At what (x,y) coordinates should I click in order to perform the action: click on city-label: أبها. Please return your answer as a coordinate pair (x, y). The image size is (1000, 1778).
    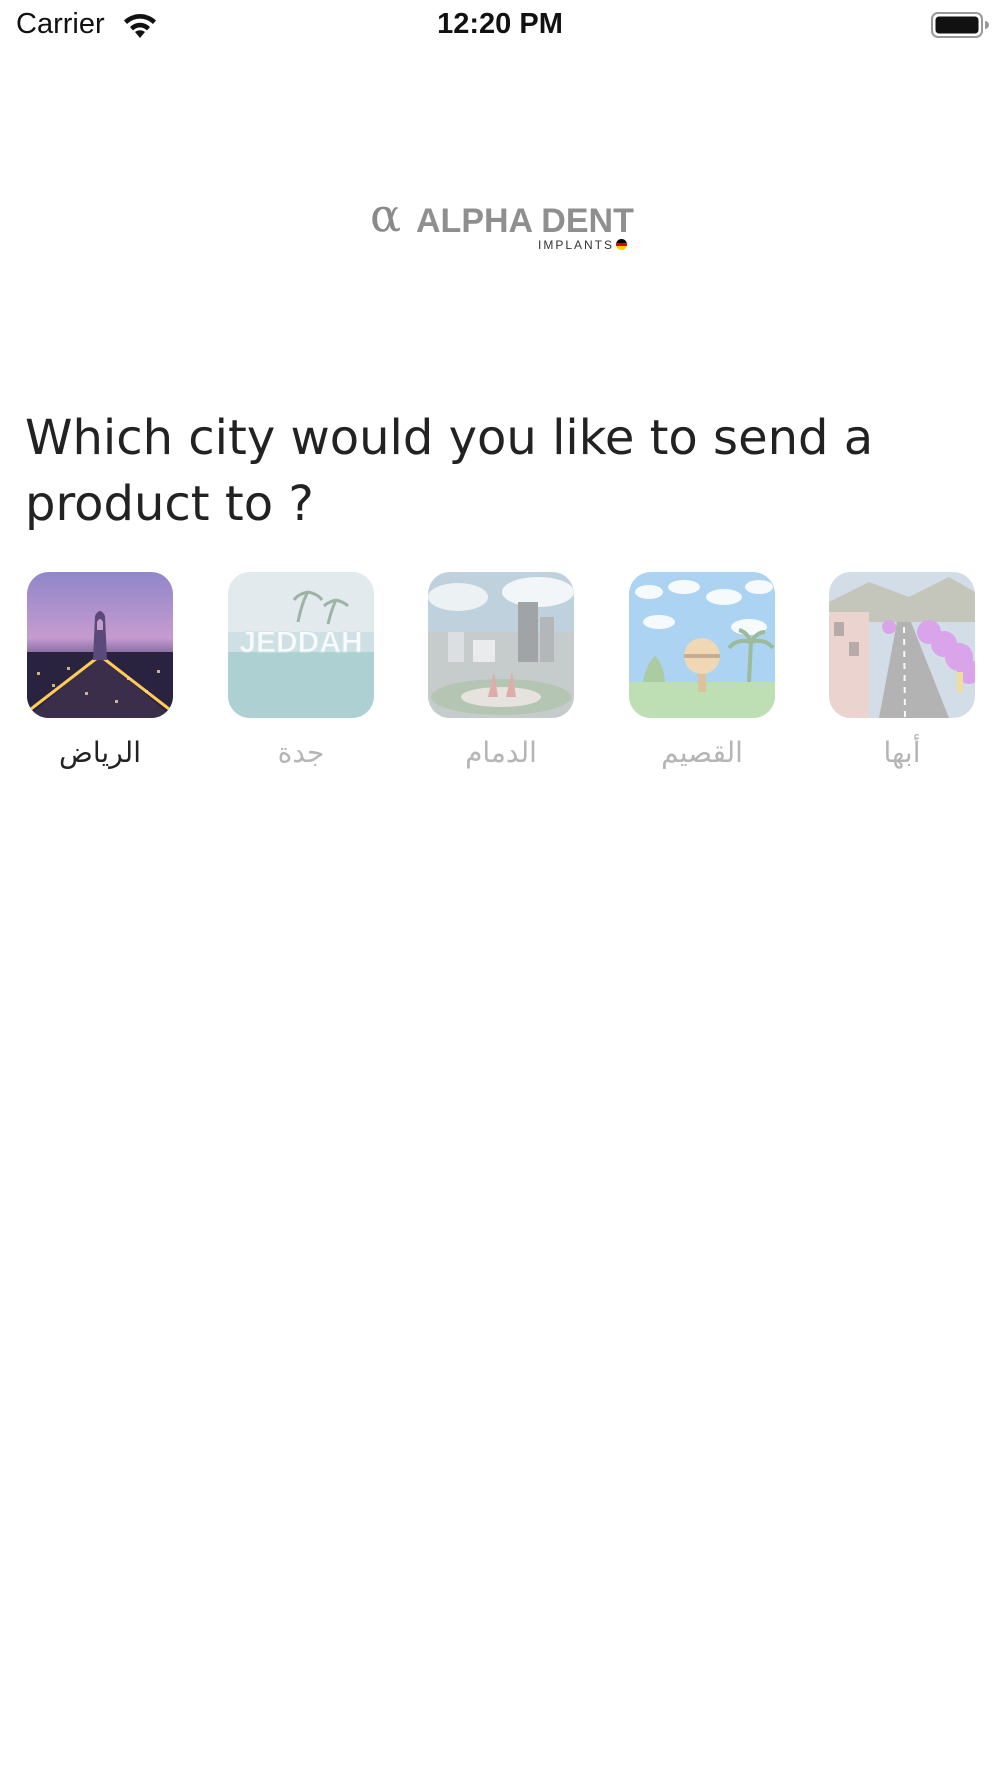
    Looking at the image, I should click on (902, 752).